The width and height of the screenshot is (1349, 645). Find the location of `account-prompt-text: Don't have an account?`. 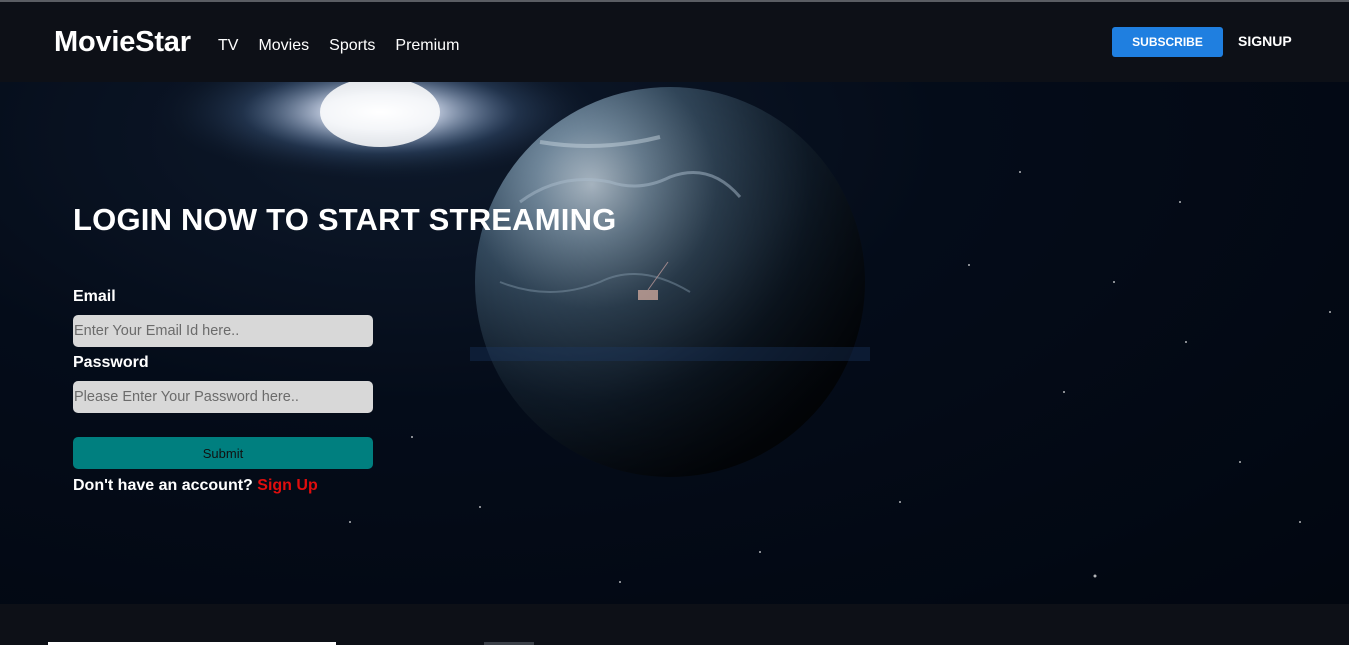

account-prompt-text: Don't have an account? is located at coordinates (163, 485).